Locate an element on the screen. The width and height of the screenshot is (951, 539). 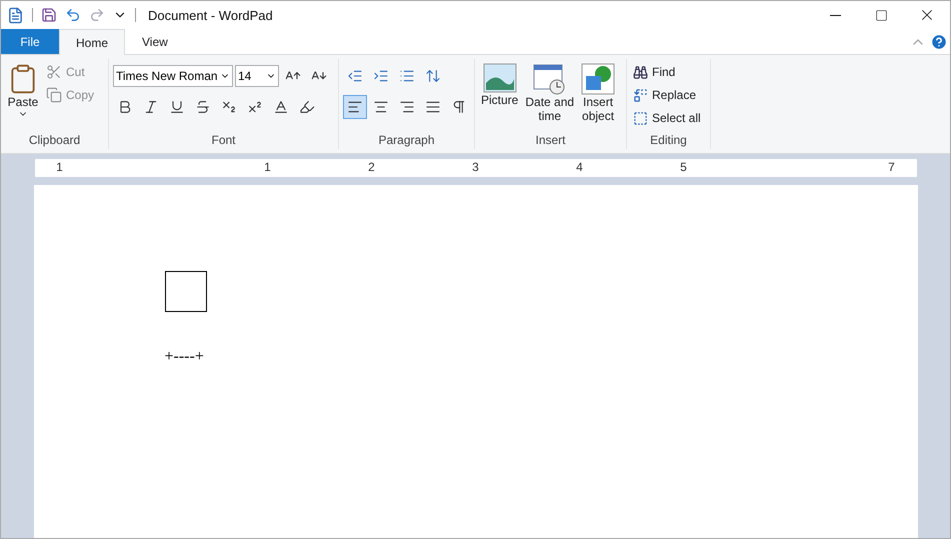
maximize-icon is located at coordinates (881, 15).